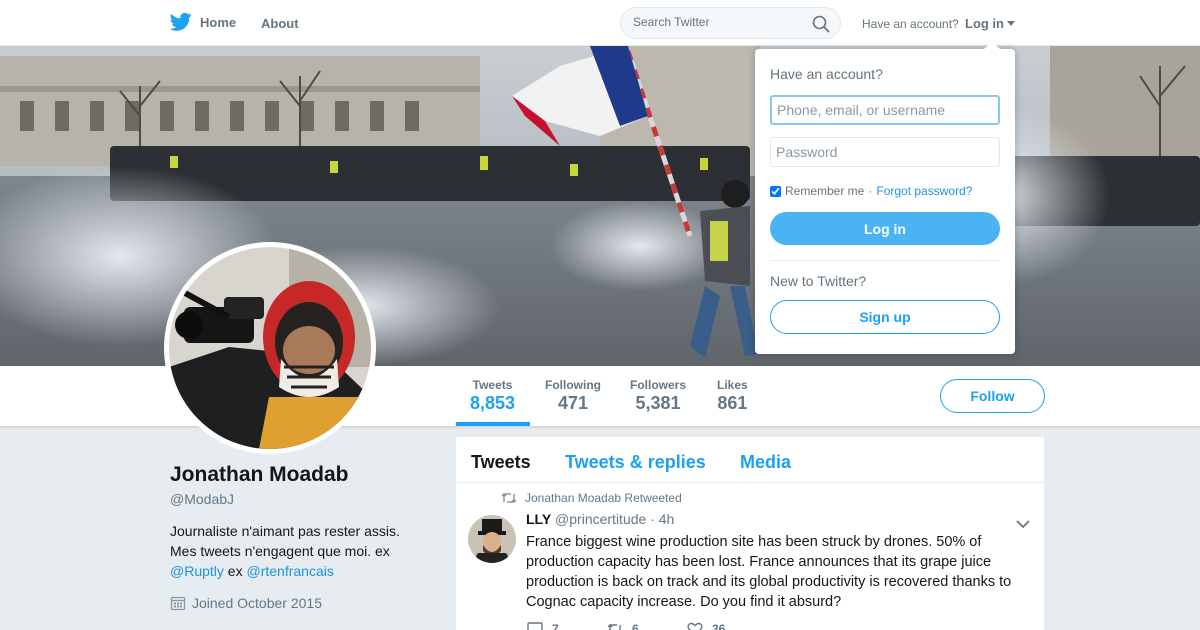 The width and height of the screenshot is (1200, 630). What do you see at coordinates (695, 626) in the screenshot?
I see `heart-icon` at bounding box center [695, 626].